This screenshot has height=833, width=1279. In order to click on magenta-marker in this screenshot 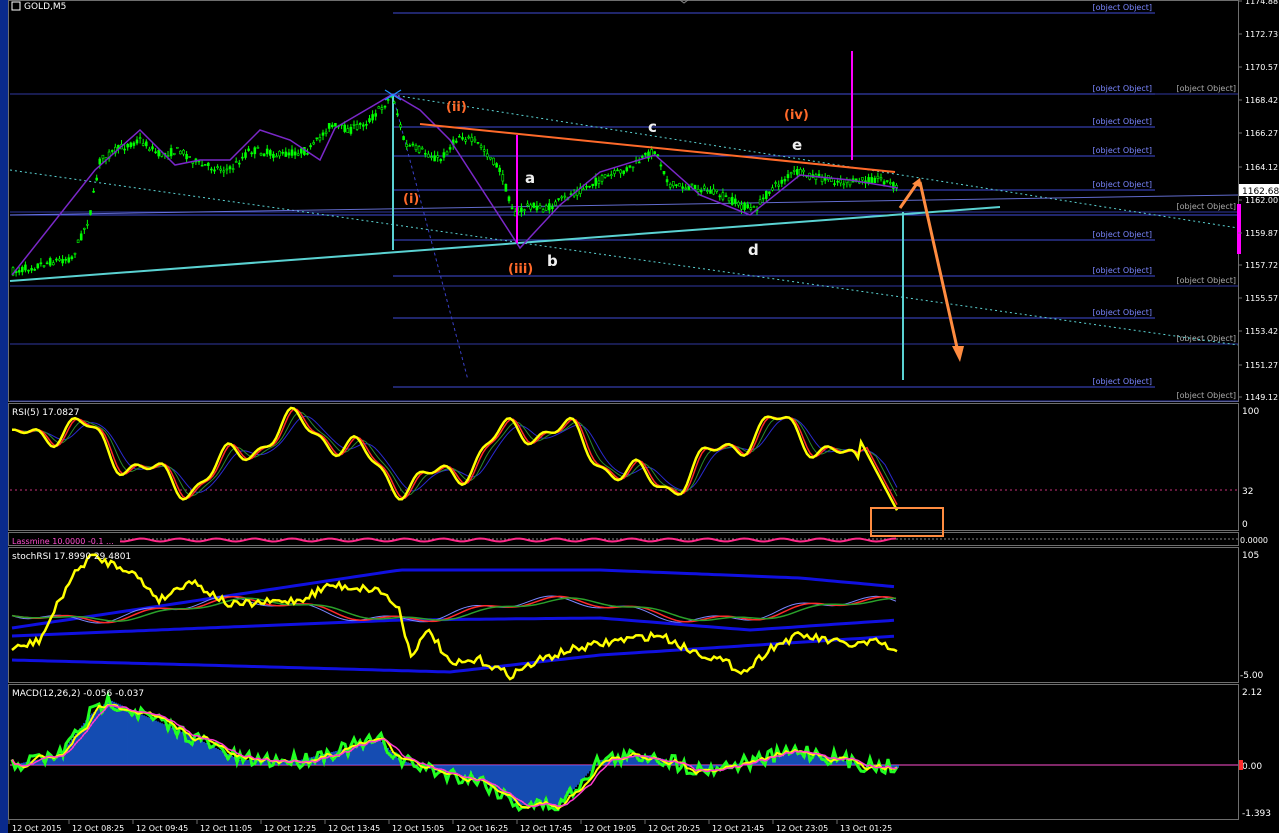, I will do `click(1239, 229)`.